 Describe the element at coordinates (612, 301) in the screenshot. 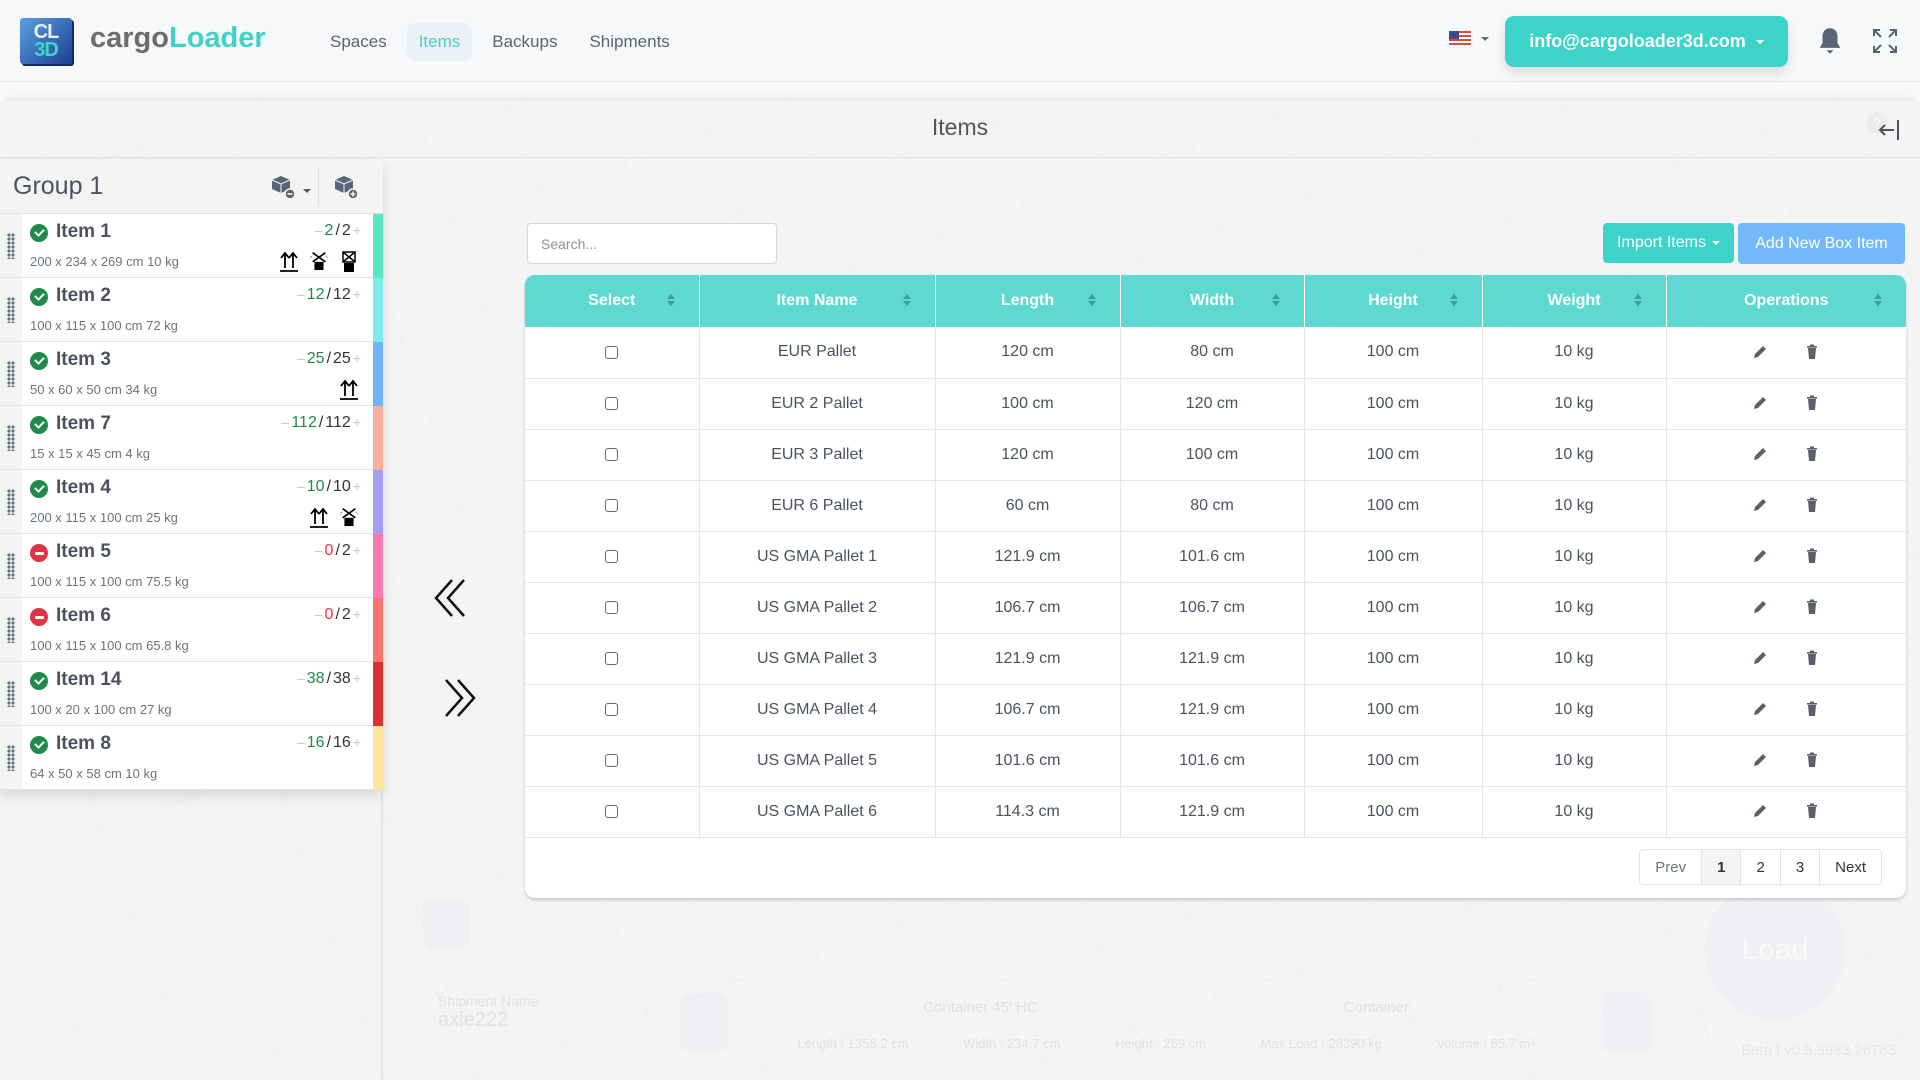

I see `col-select: Select` at that location.